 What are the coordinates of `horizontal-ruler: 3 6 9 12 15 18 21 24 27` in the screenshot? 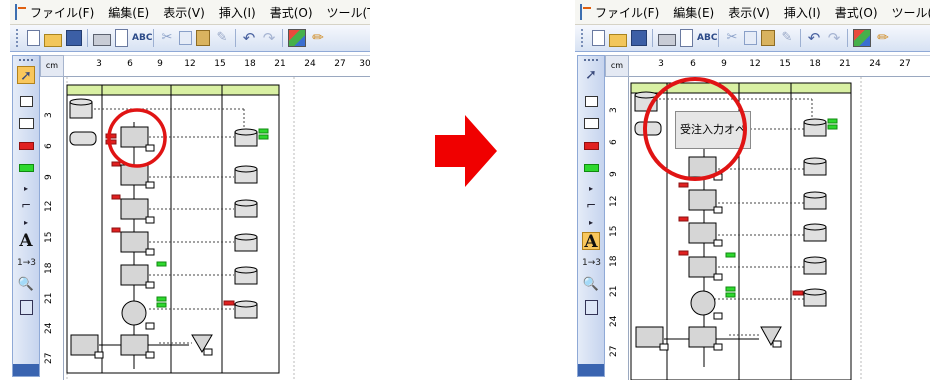 It's located at (779, 66).